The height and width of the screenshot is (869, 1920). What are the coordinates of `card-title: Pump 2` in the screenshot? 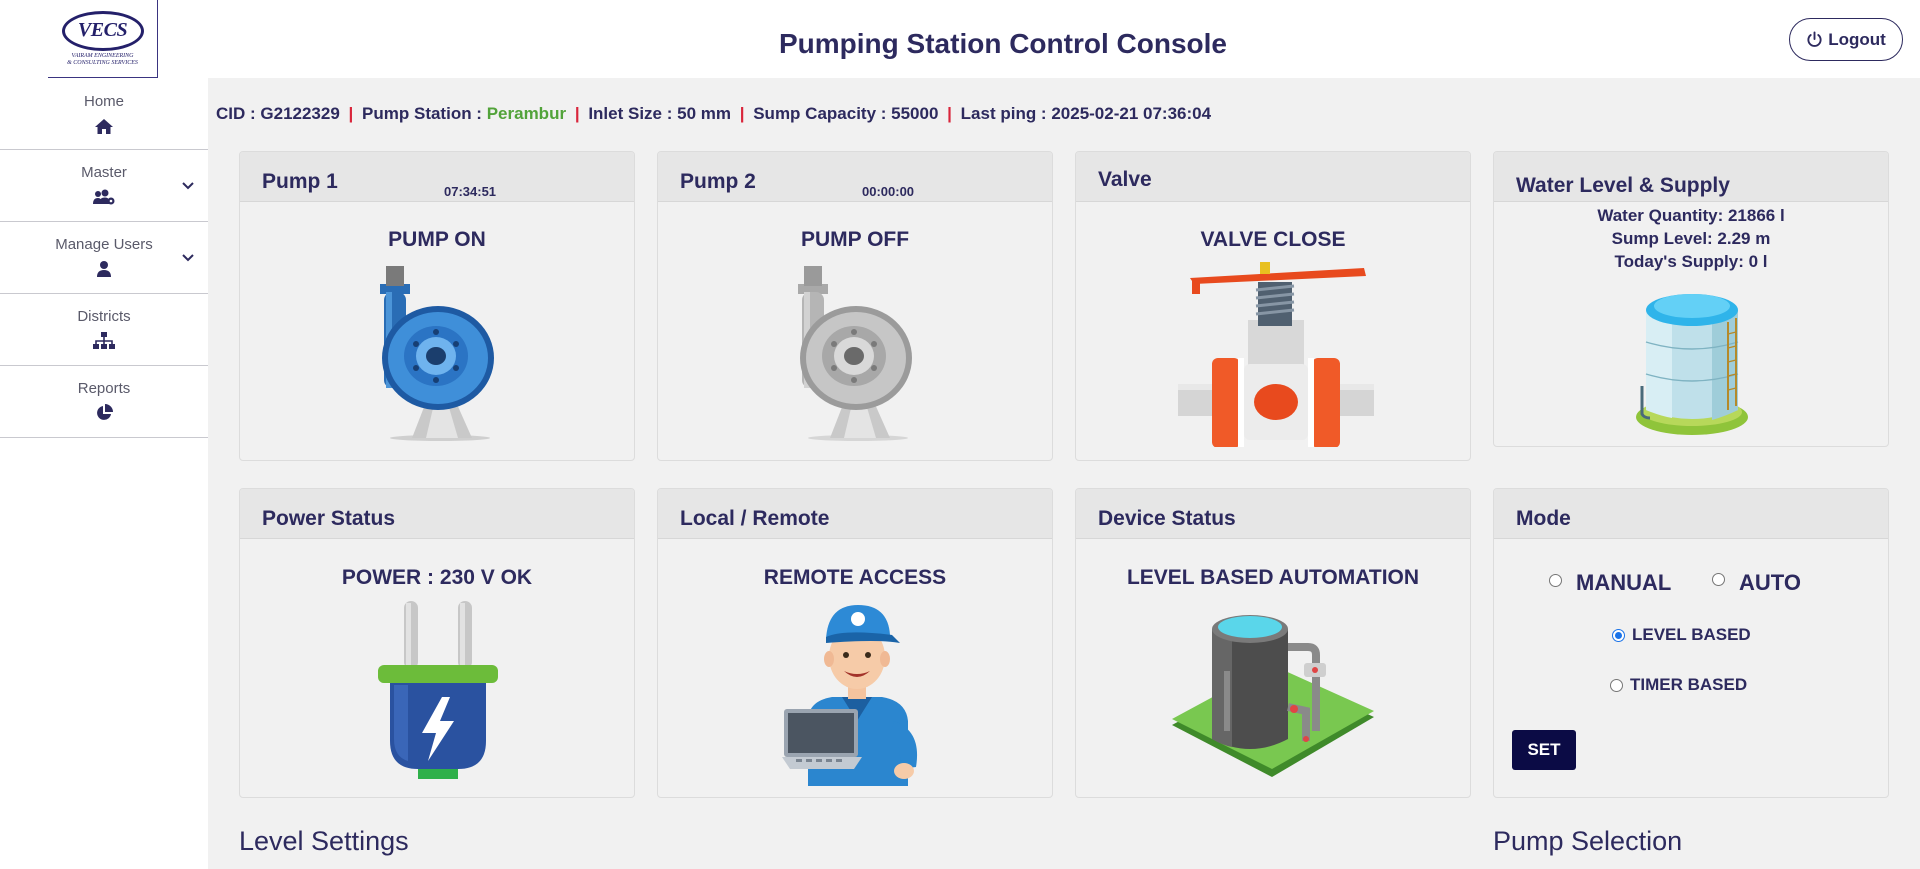 It's located at (718, 181).